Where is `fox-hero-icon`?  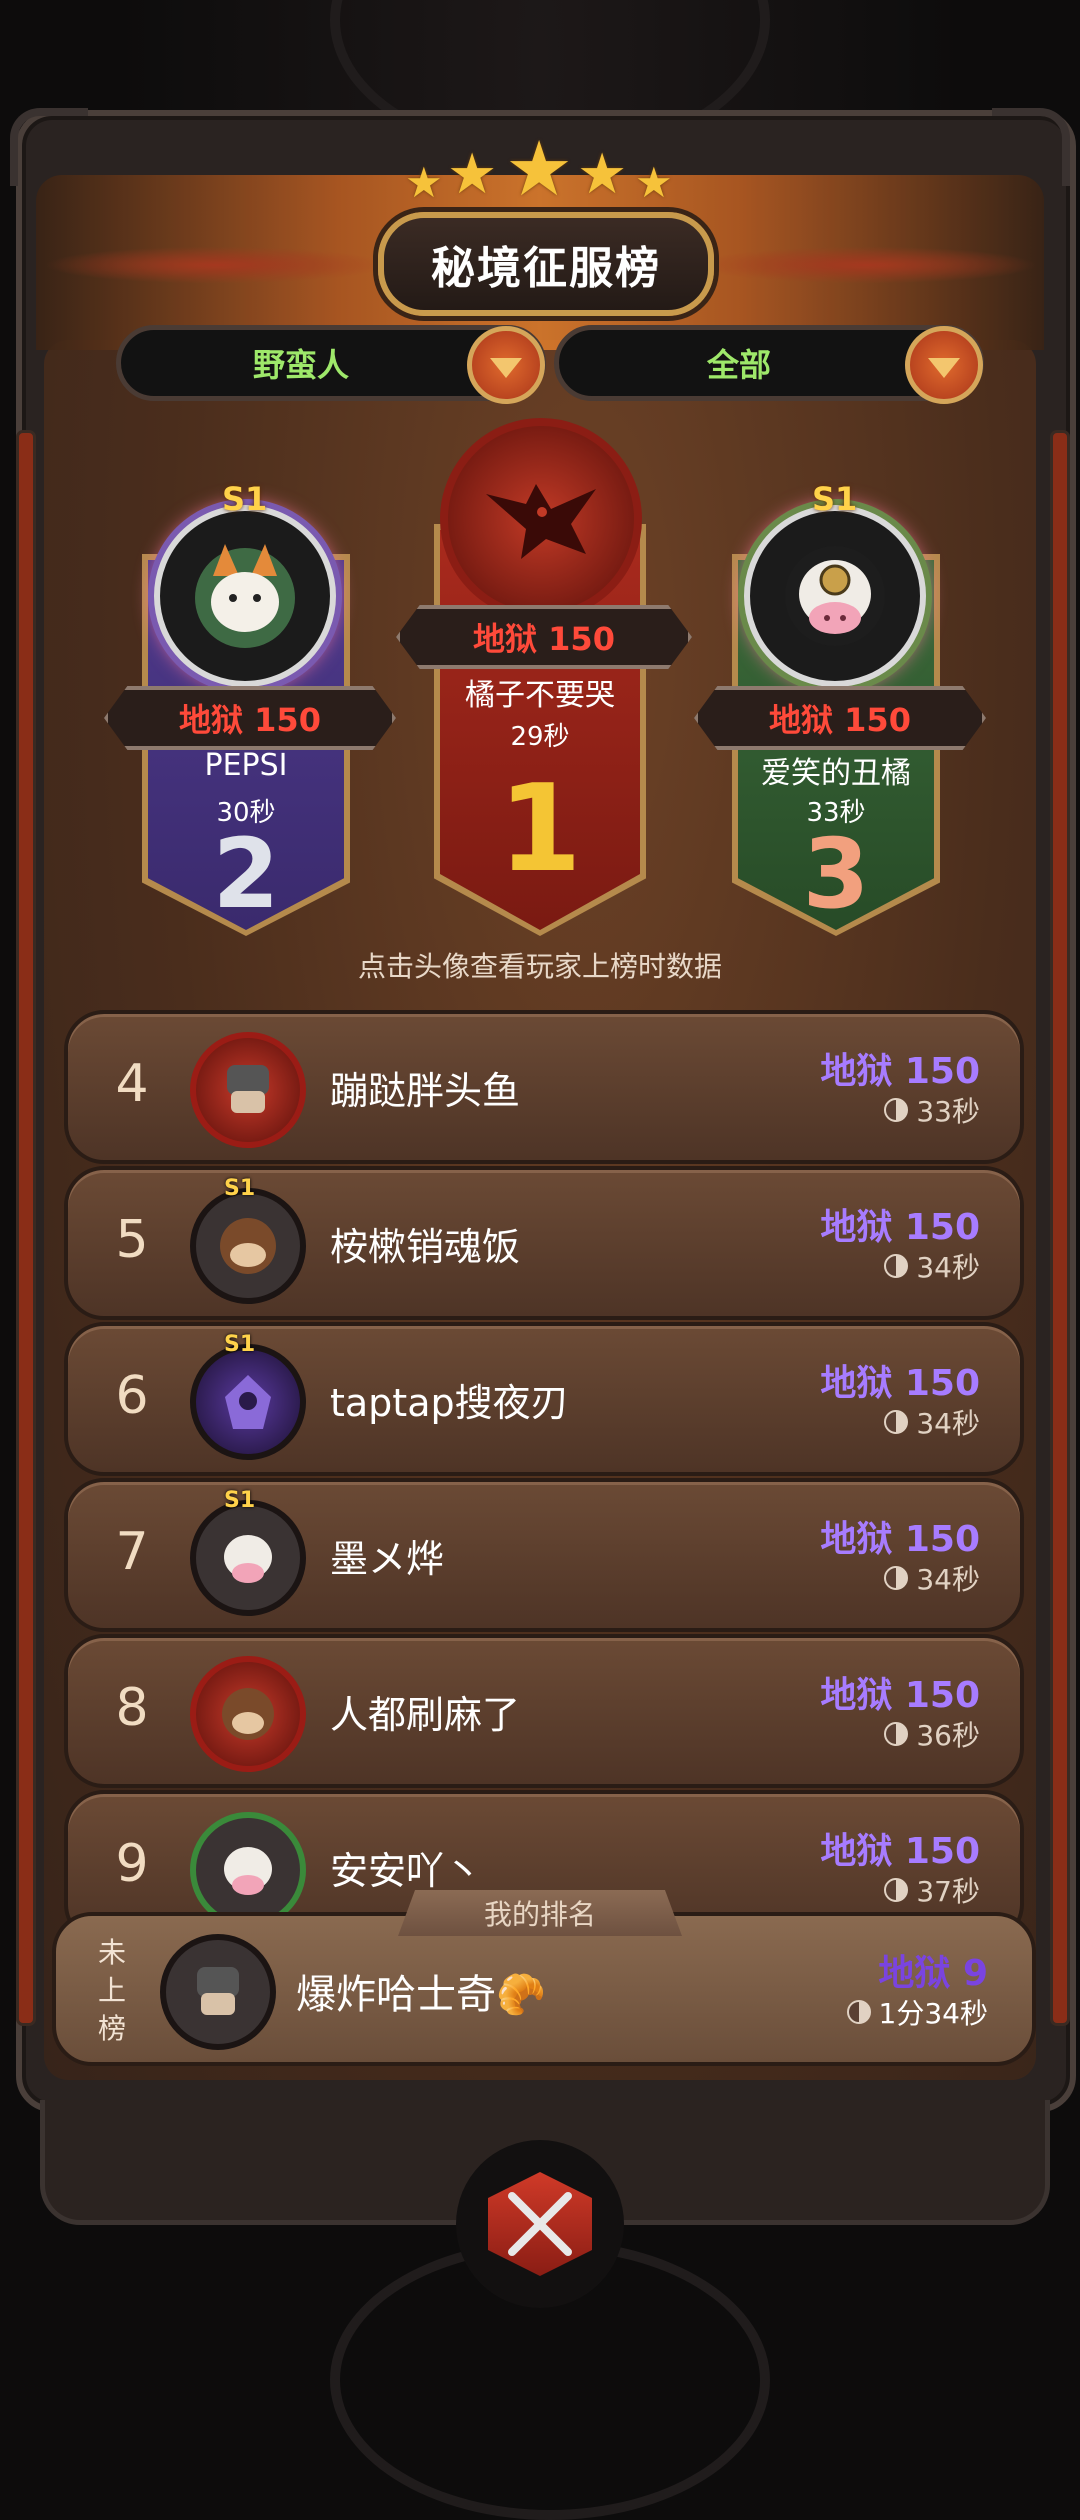 fox-hero-icon is located at coordinates (245, 596).